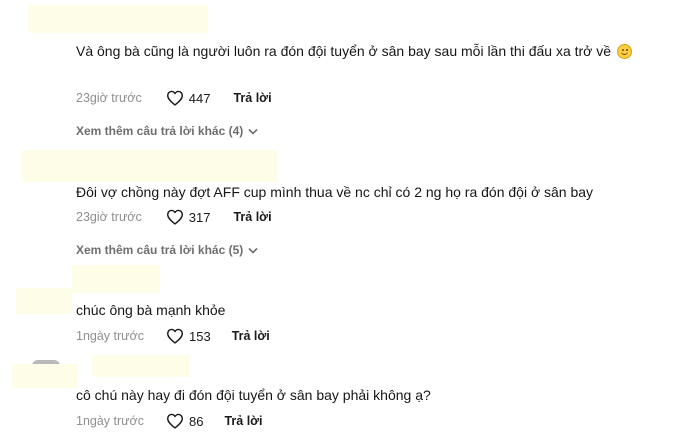  What do you see at coordinates (624, 51) in the screenshot?
I see `smiling-face-emoji-icon` at bounding box center [624, 51].